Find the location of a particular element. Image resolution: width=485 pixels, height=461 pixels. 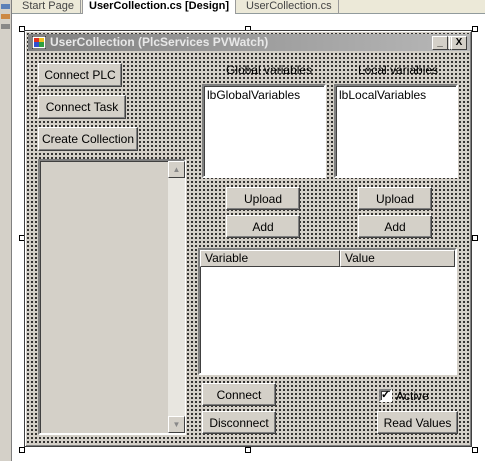

collection-list-scrollbar: ▲ ▼ is located at coordinates (176, 297).